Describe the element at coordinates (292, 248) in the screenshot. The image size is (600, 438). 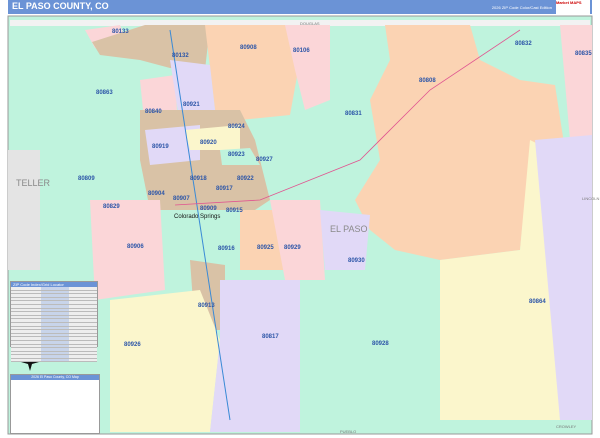
I see `zip-label: 80929` at that location.